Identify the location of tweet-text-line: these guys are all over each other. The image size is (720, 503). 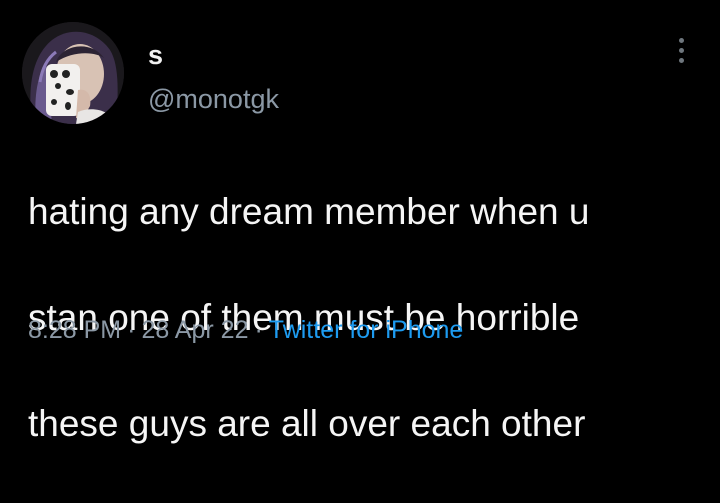
(307, 423).